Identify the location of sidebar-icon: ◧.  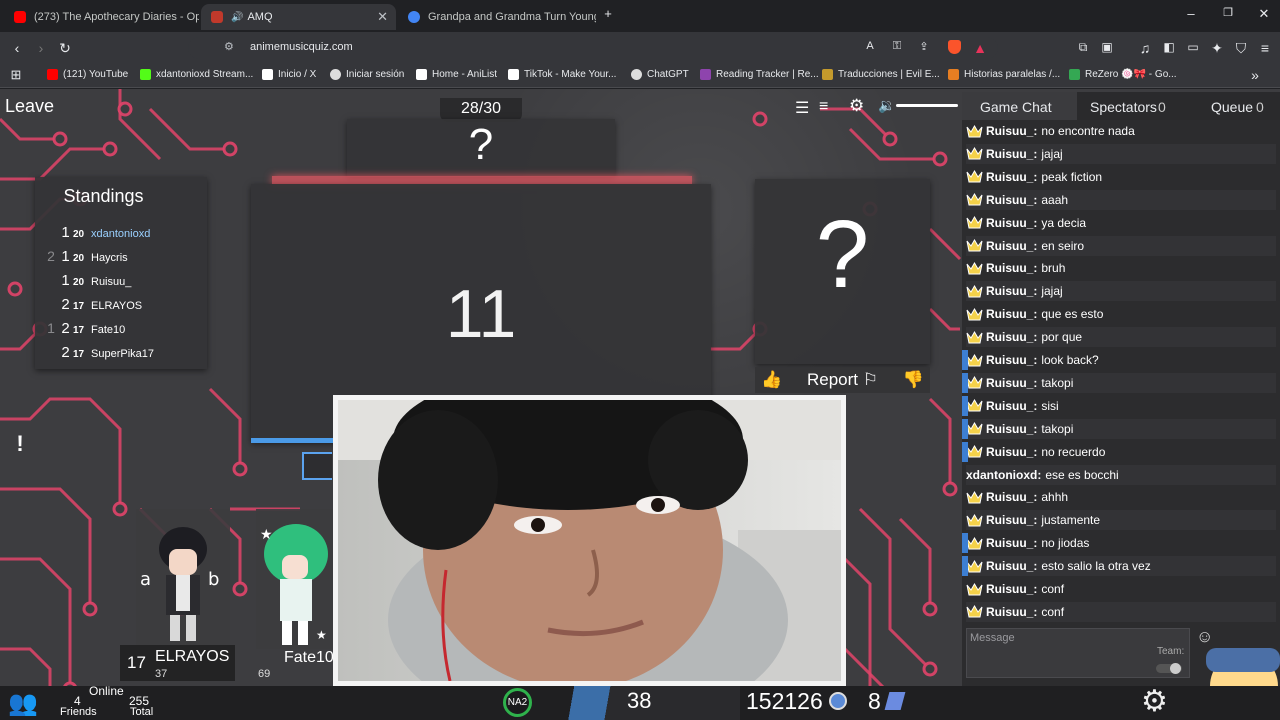
(1169, 47).